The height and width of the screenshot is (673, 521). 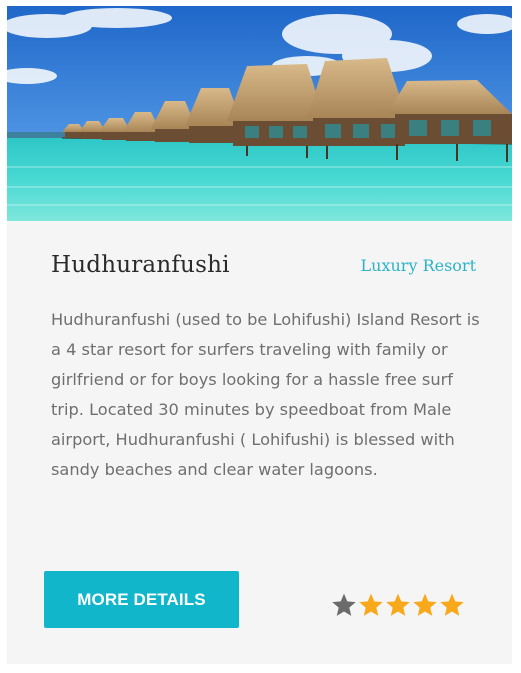 What do you see at coordinates (140, 265) in the screenshot?
I see `resort-title: Hudhuranfushi` at bounding box center [140, 265].